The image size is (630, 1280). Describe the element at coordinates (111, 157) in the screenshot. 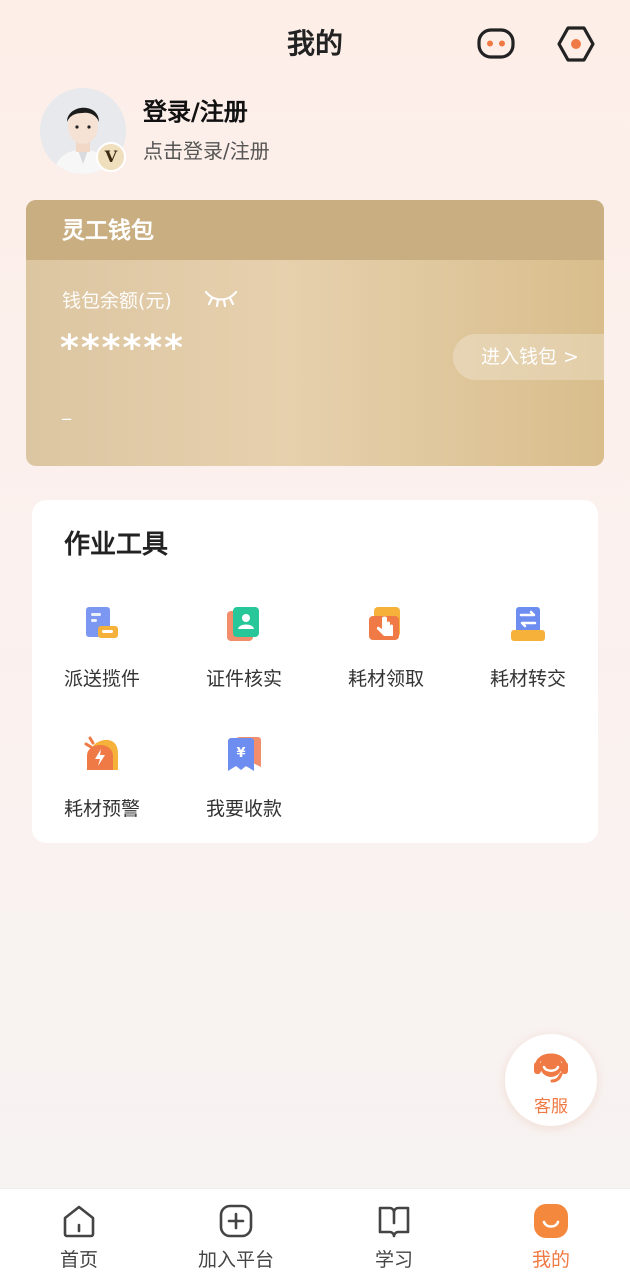

I see `vip-badge: V` at that location.